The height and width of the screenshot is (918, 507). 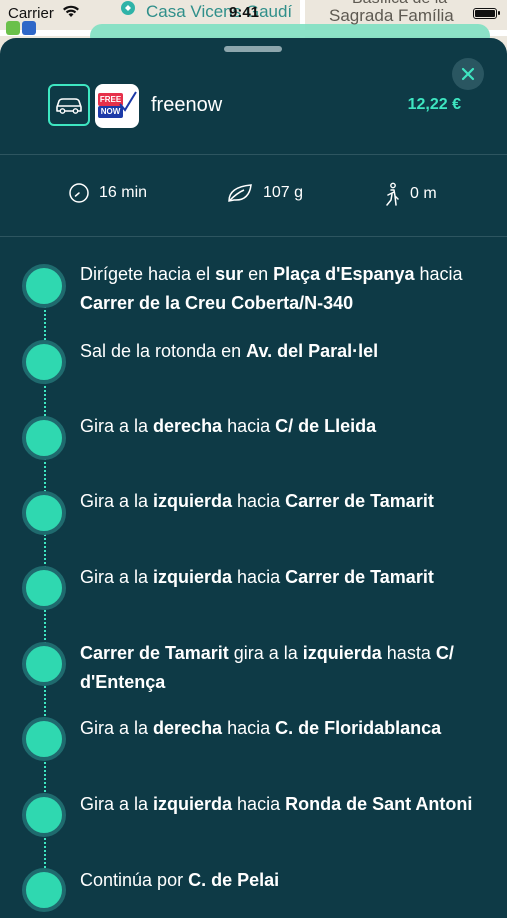 I want to click on step-text-part: hasta, so click(x=408, y=653).